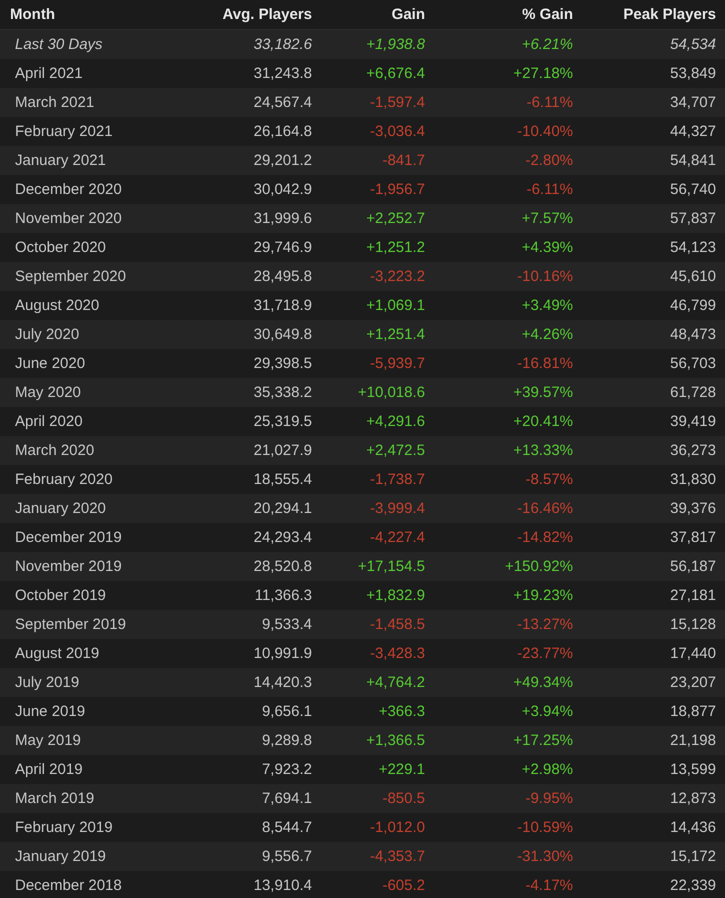 This screenshot has width=725, height=898. I want to click on table-cell: -3,223.2, so click(397, 276).